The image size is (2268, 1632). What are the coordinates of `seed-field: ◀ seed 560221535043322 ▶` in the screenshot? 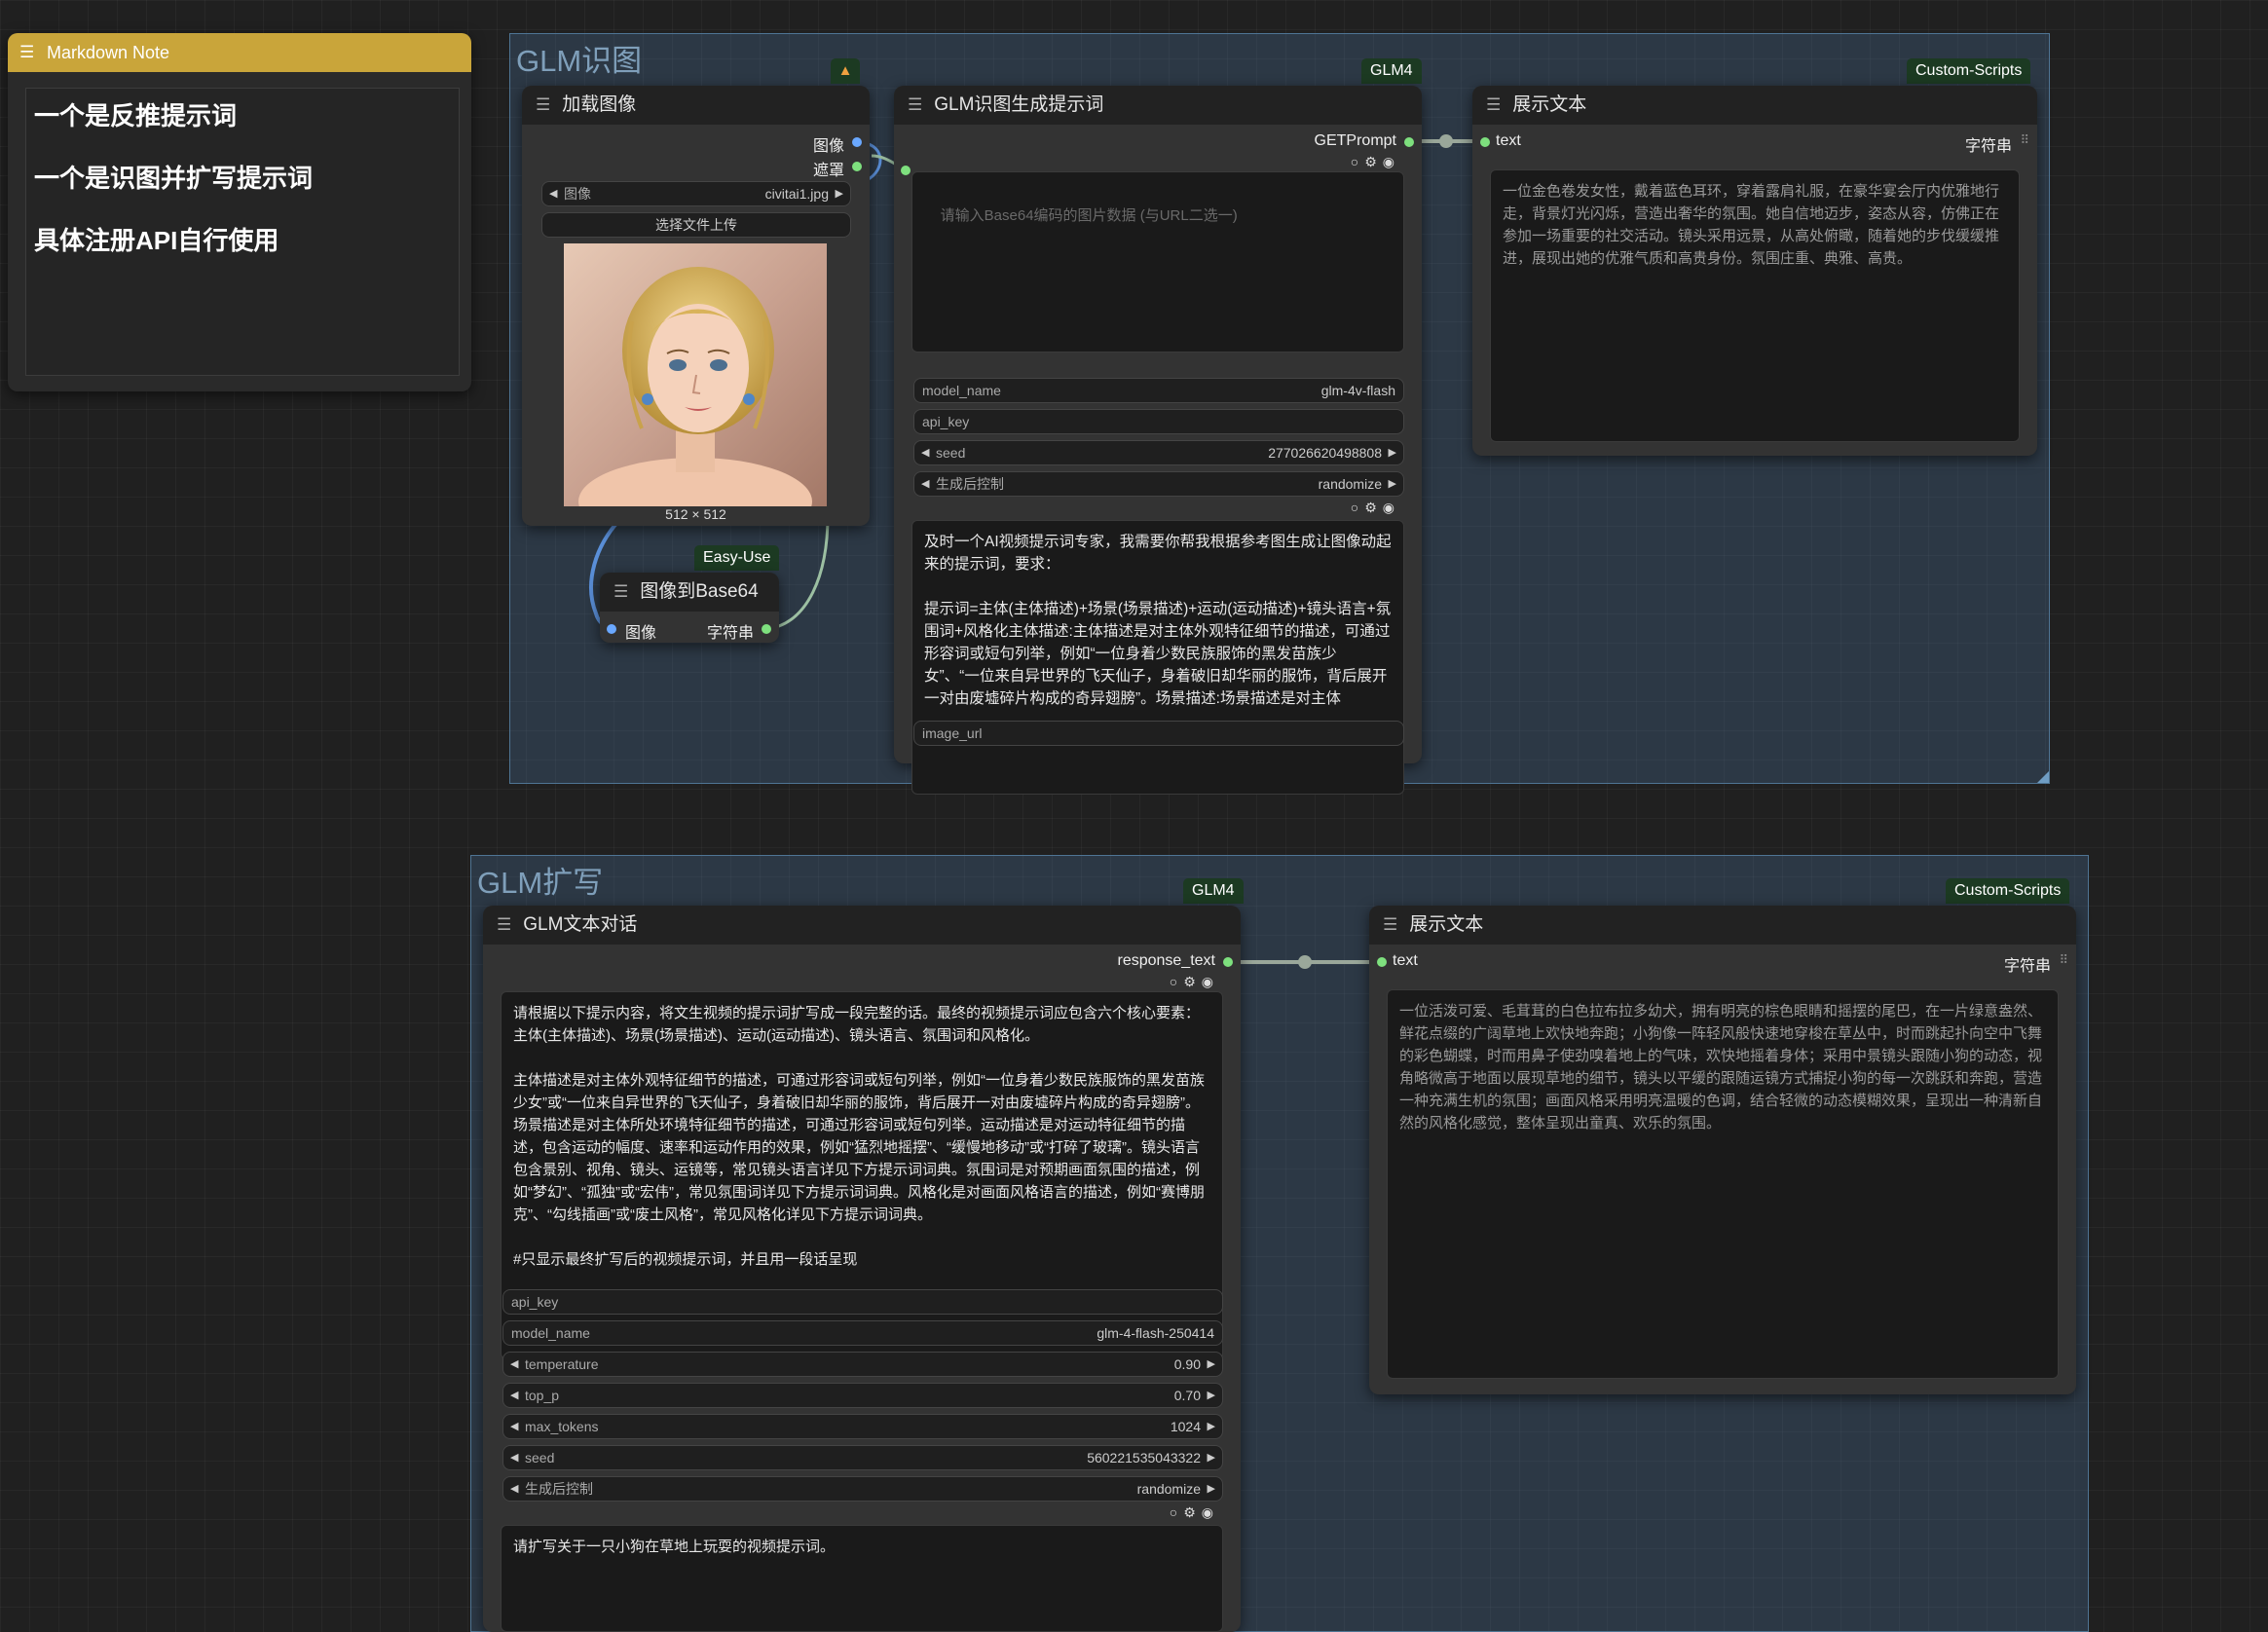 It's located at (862, 1457).